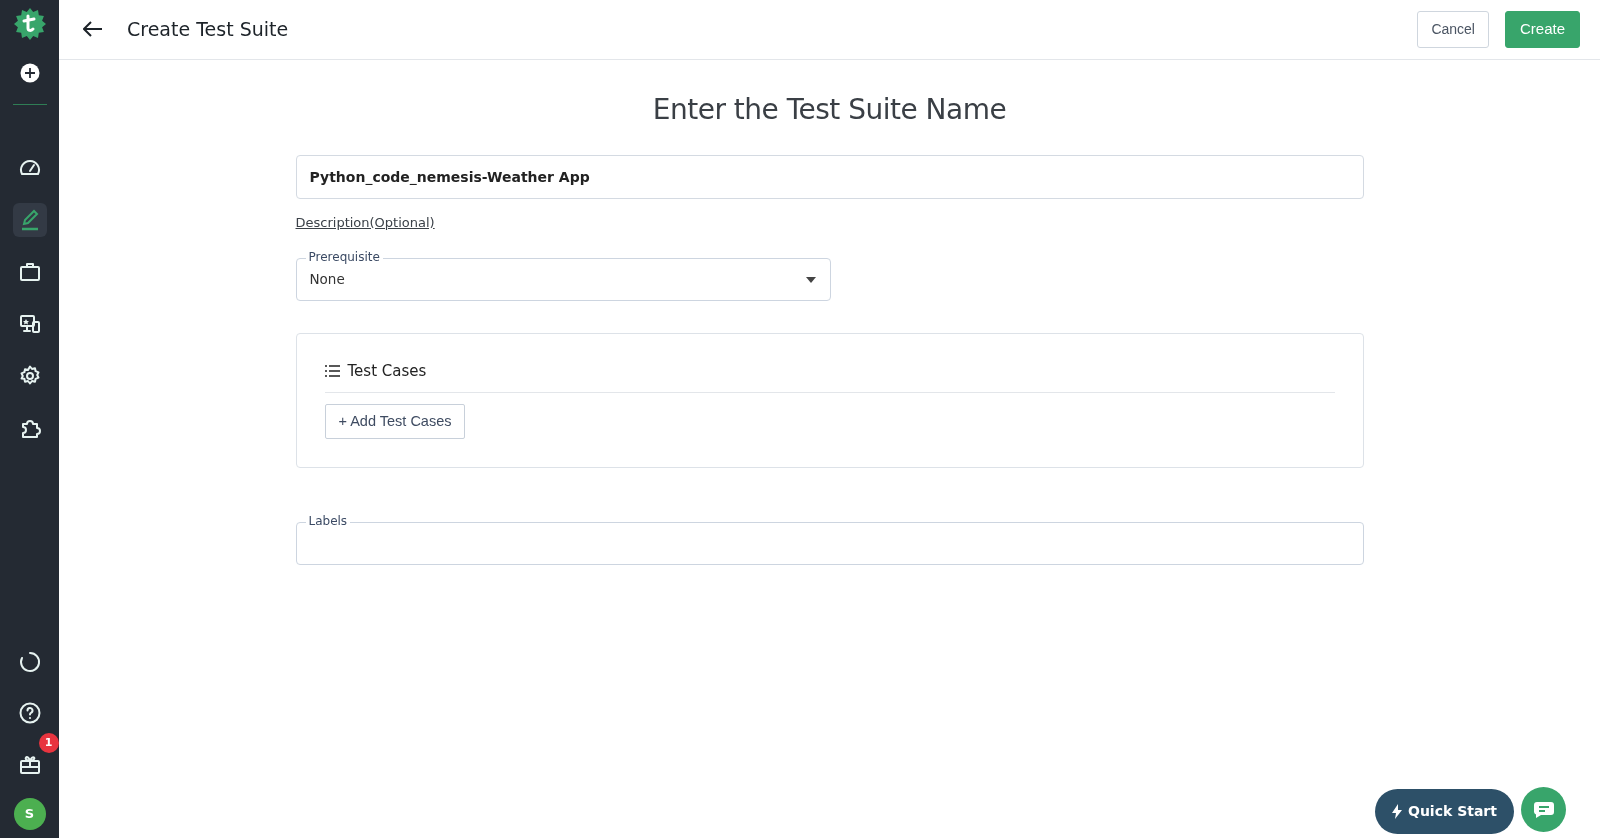  Describe the element at coordinates (365, 222) in the screenshot. I see `description-link: Description(Optional)` at that location.